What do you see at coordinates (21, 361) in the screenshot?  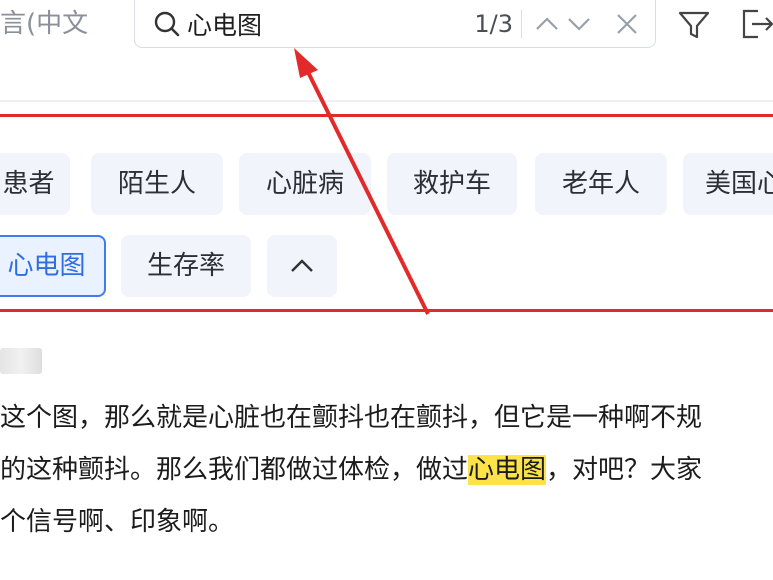 I see `speaker-avatar-blurred` at bounding box center [21, 361].